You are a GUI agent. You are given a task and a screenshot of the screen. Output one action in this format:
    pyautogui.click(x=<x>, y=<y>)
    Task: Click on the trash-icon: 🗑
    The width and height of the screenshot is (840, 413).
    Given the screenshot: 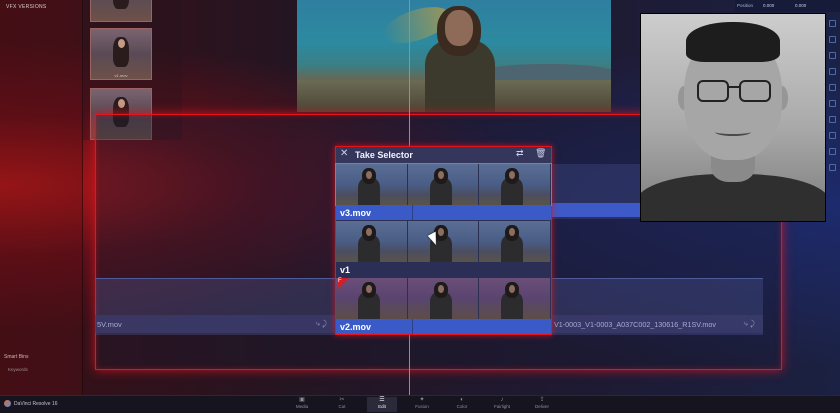 What is the action you would take?
    pyautogui.click(x=540, y=153)
    